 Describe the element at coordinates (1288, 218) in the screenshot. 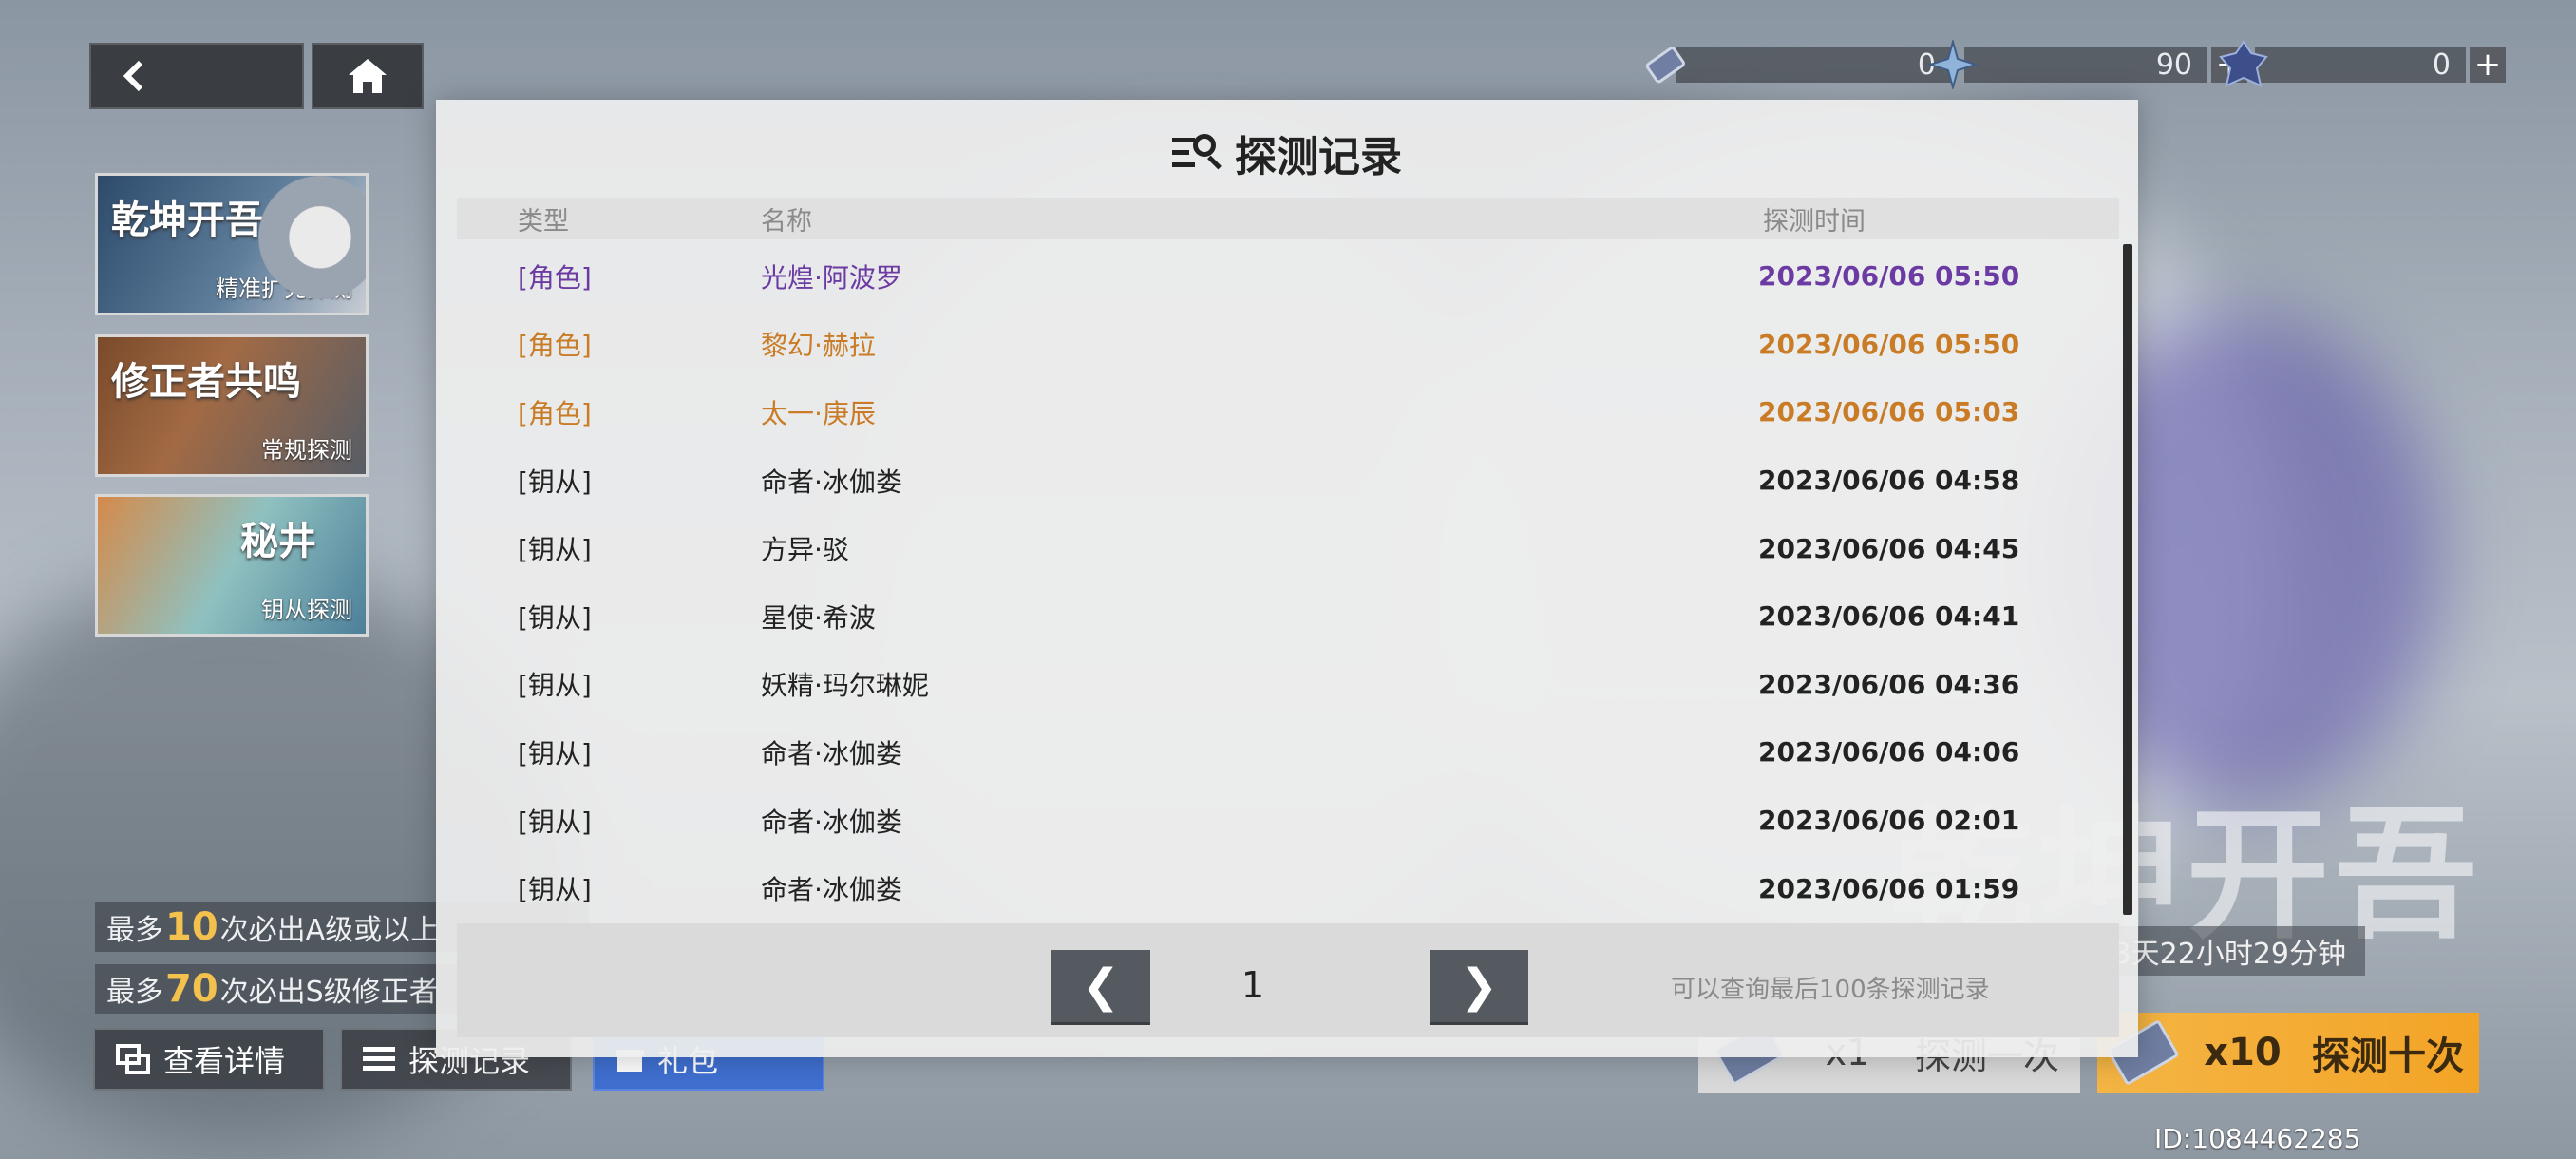

I see `table-header: 类型 名称 探测时间` at that location.